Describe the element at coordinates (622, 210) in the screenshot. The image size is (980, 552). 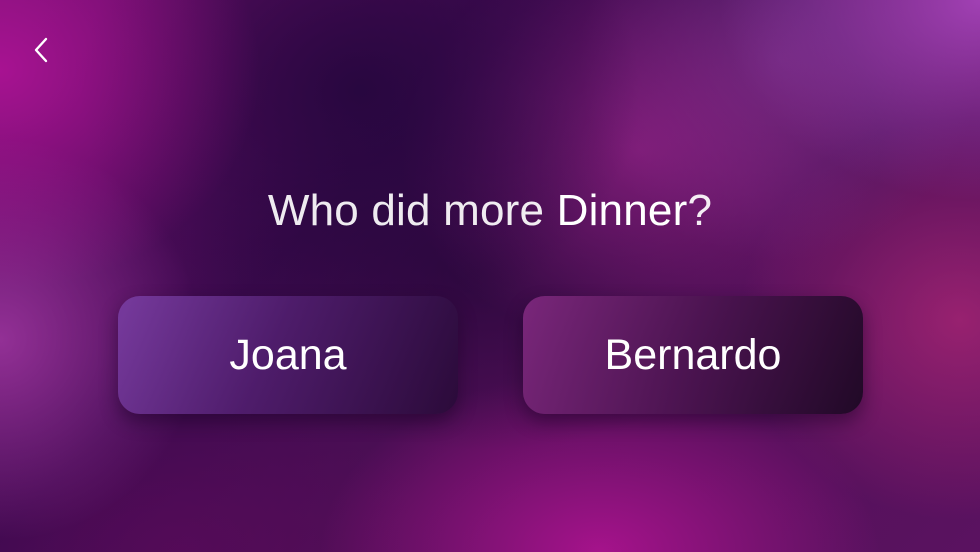
I see `question-highlight: Dinner` at that location.